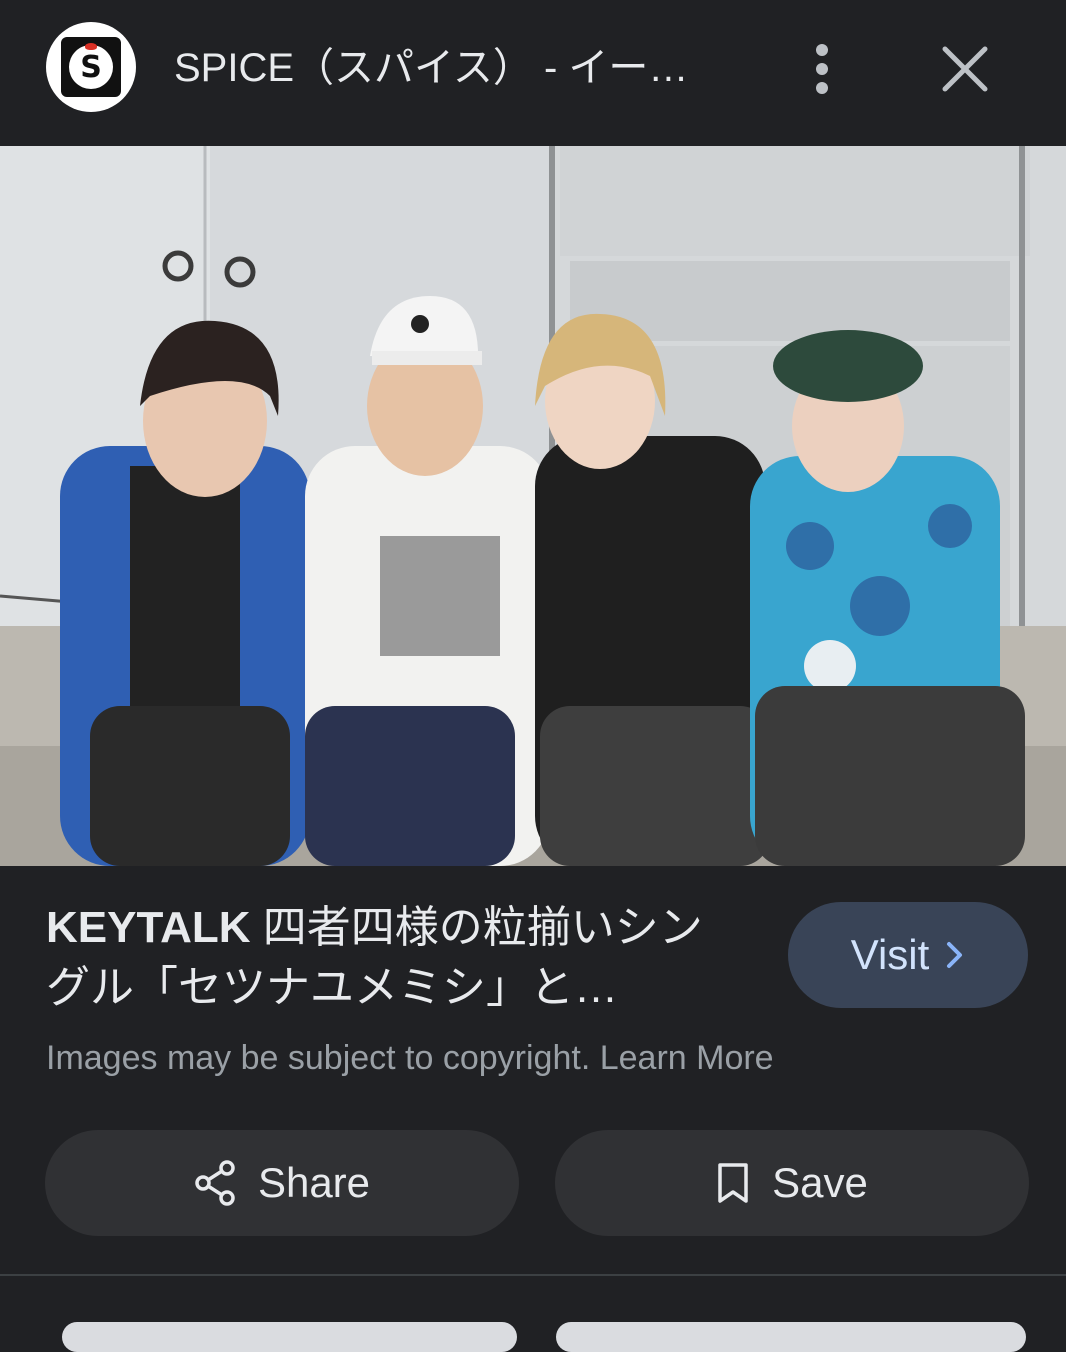  What do you see at coordinates (822, 69) in the screenshot?
I see `more-vert-icon` at bounding box center [822, 69].